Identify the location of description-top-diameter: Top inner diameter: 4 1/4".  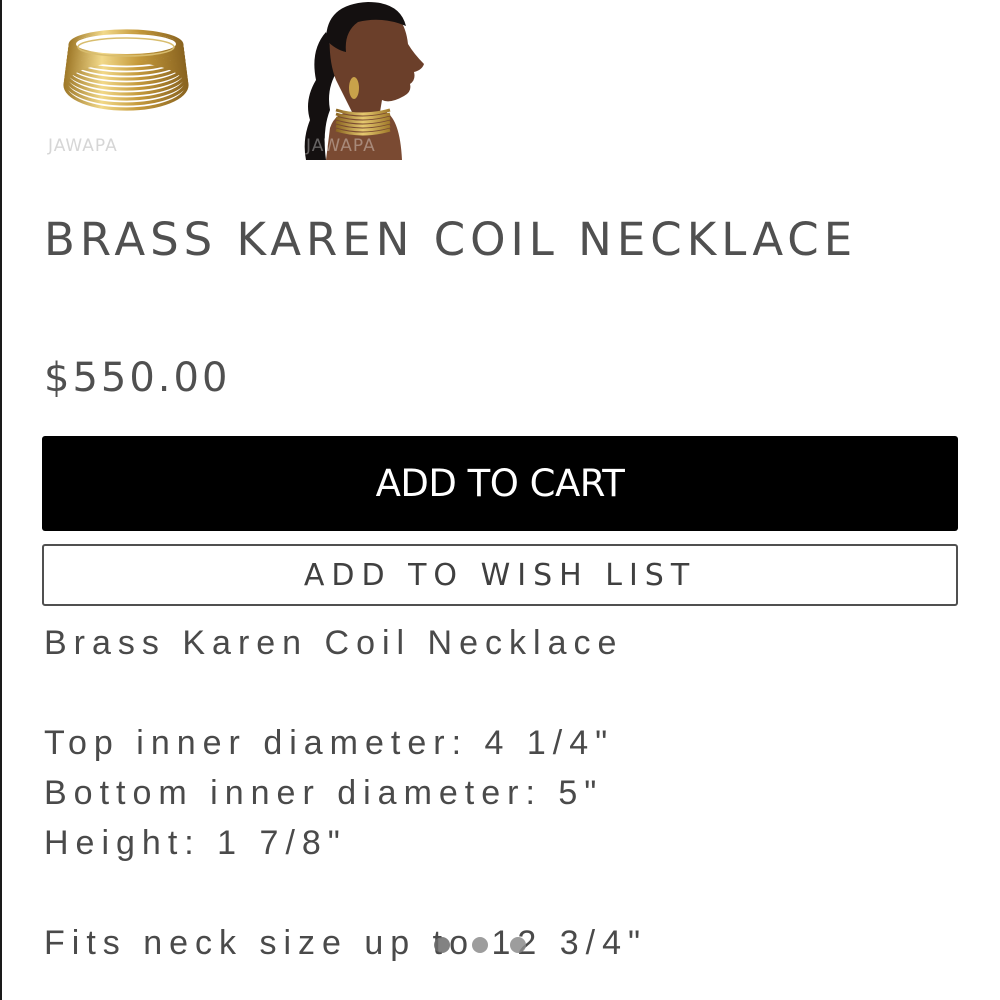
(329, 743).